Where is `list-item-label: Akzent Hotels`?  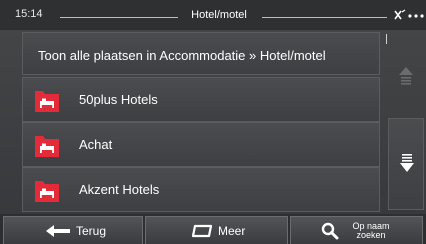 list-item-label: Akzent Hotels is located at coordinates (119, 189).